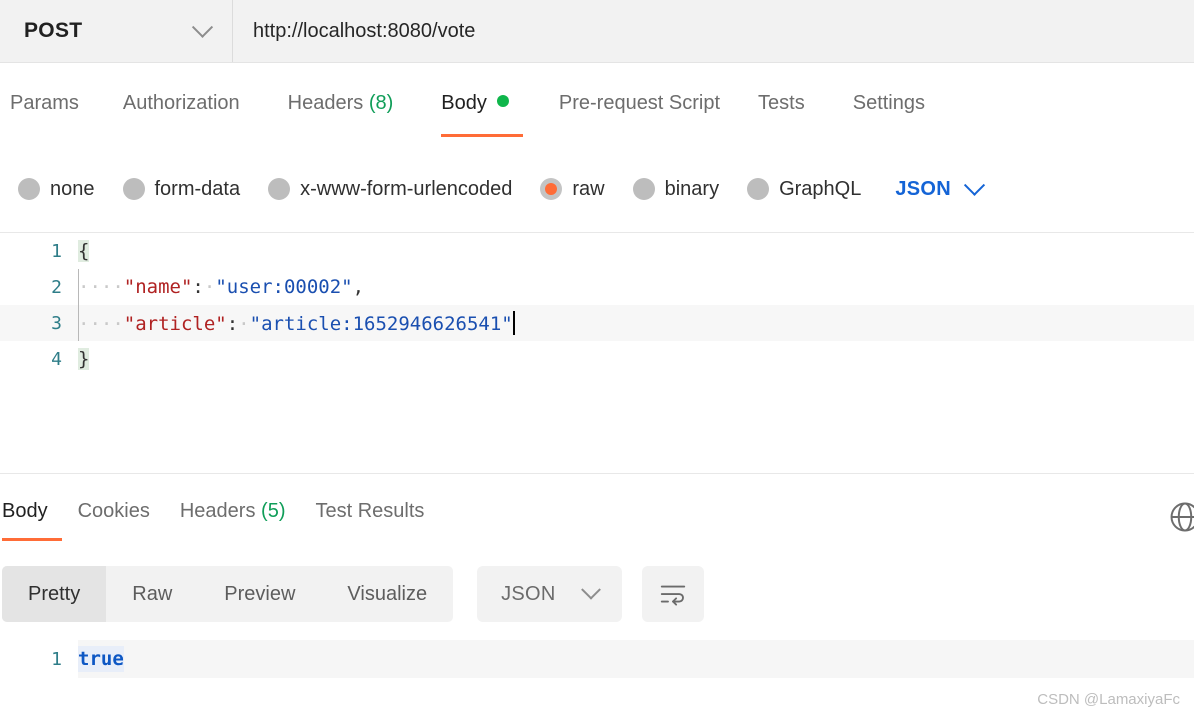 The image size is (1194, 714). I want to click on view-mode-visualize: Visualize, so click(387, 594).